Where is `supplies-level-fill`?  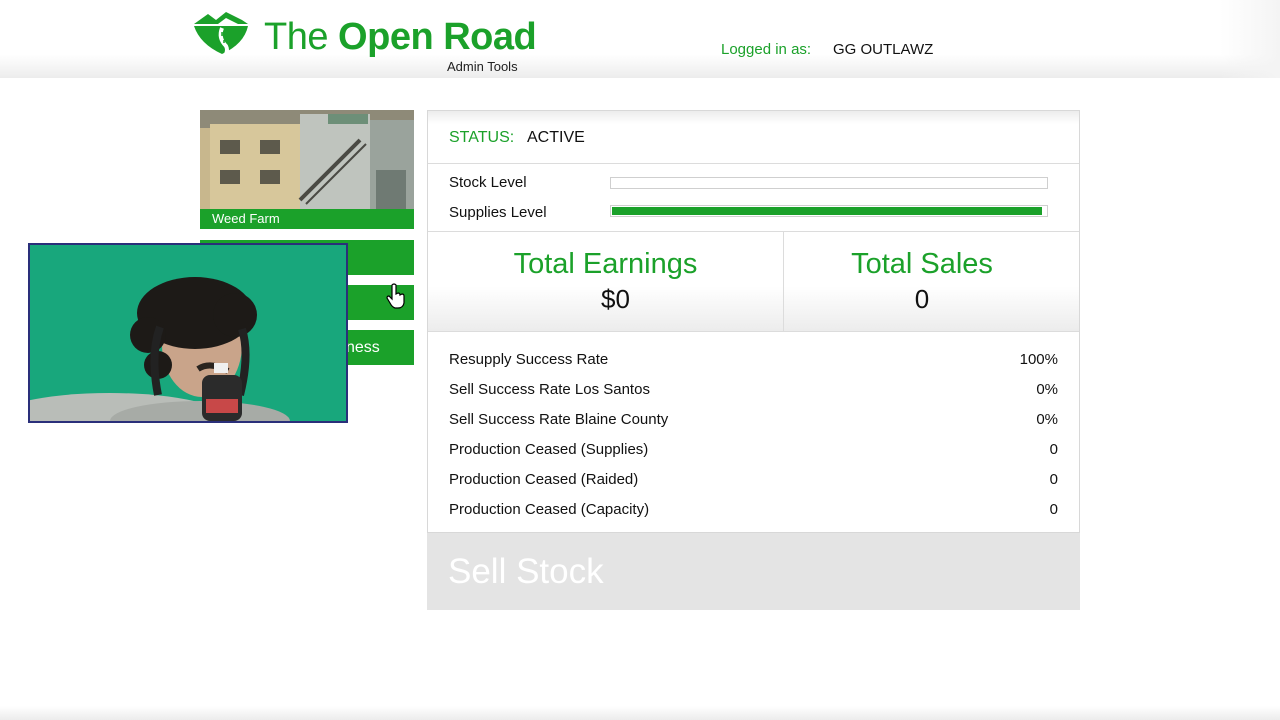
supplies-level-fill is located at coordinates (827, 211).